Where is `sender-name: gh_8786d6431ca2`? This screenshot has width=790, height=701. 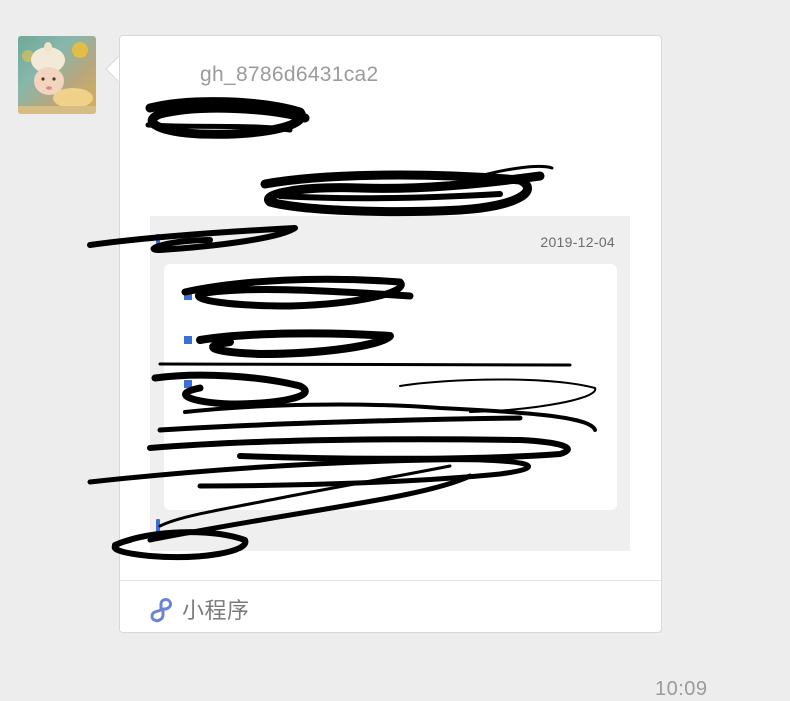 sender-name: gh_8786d6431ca2 is located at coordinates (289, 74).